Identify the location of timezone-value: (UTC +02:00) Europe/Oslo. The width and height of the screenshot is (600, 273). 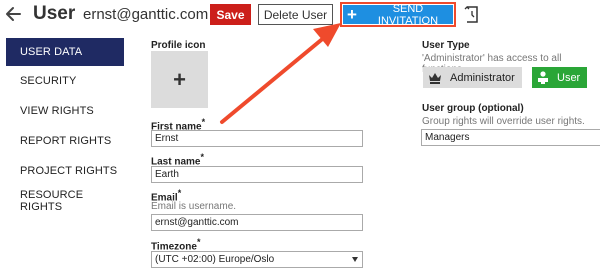
(215, 259).